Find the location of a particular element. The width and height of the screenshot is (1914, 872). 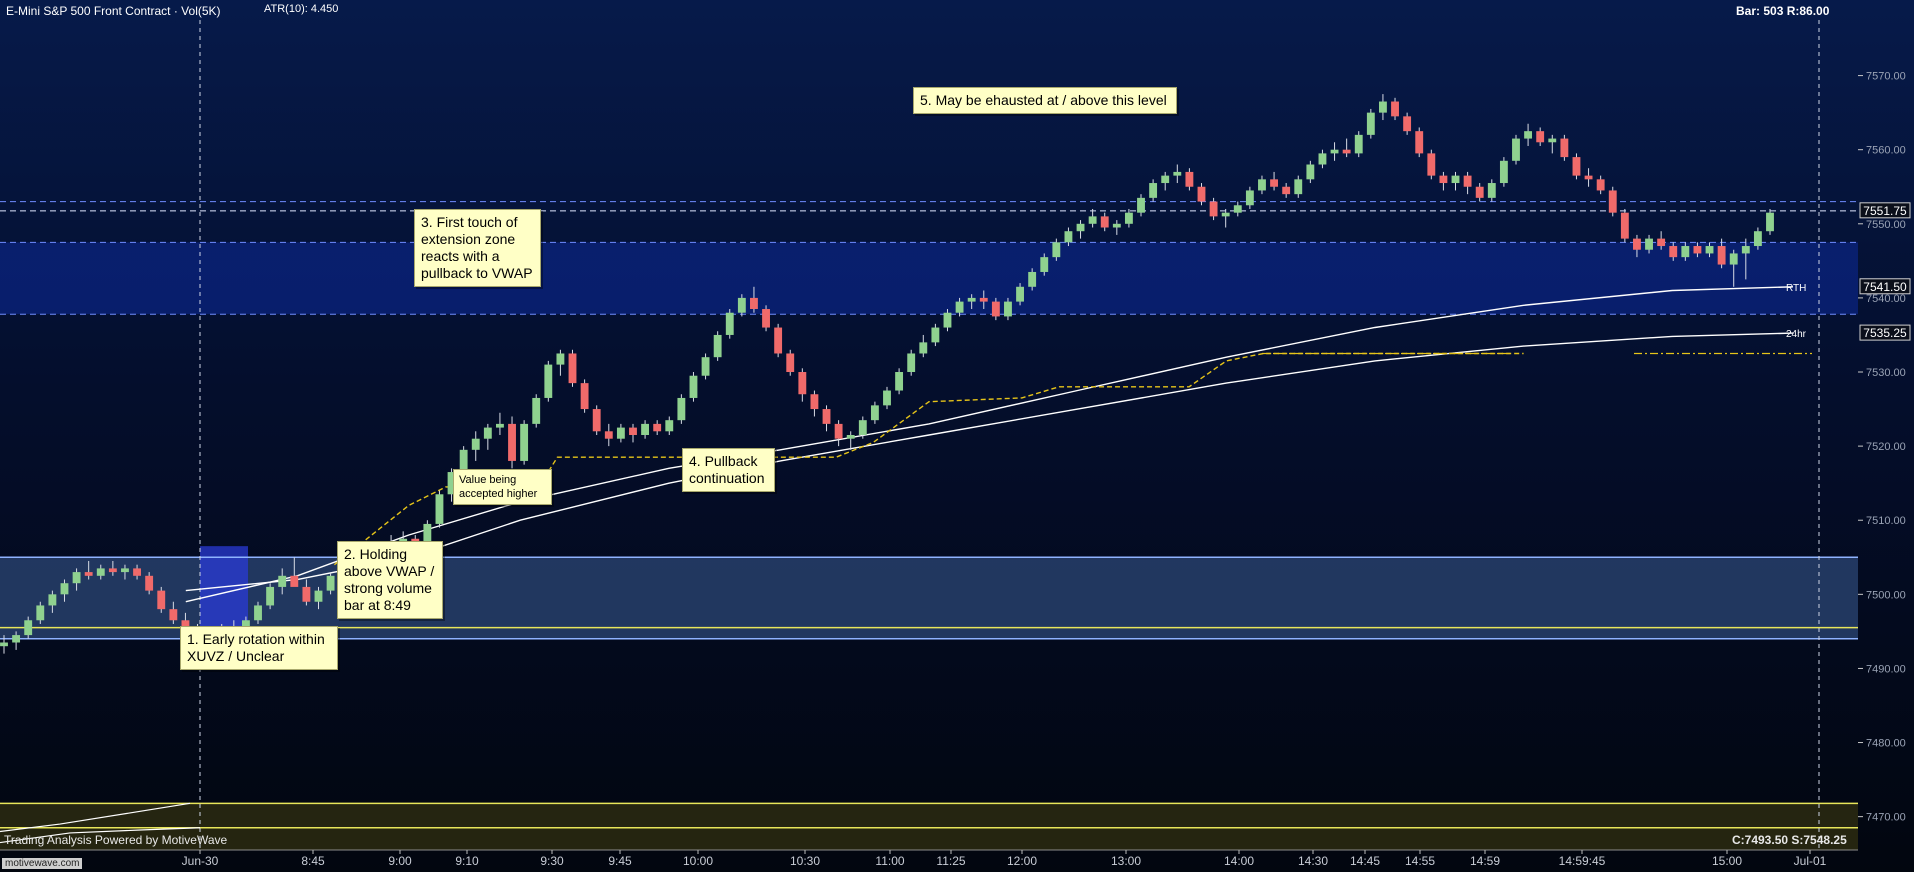

x-tick-label: 15:00 is located at coordinates (1727, 861).